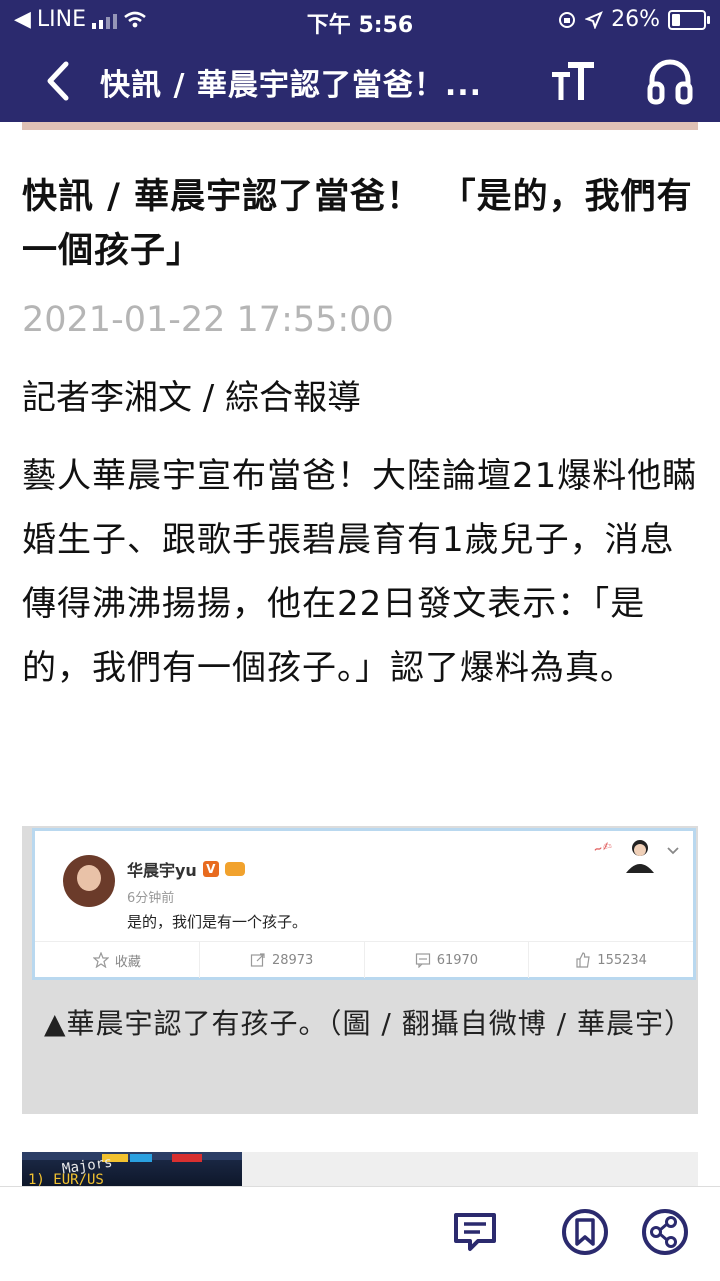 This screenshot has height=1281, width=720. I want to click on bookmark-icon, so click(585, 1232).